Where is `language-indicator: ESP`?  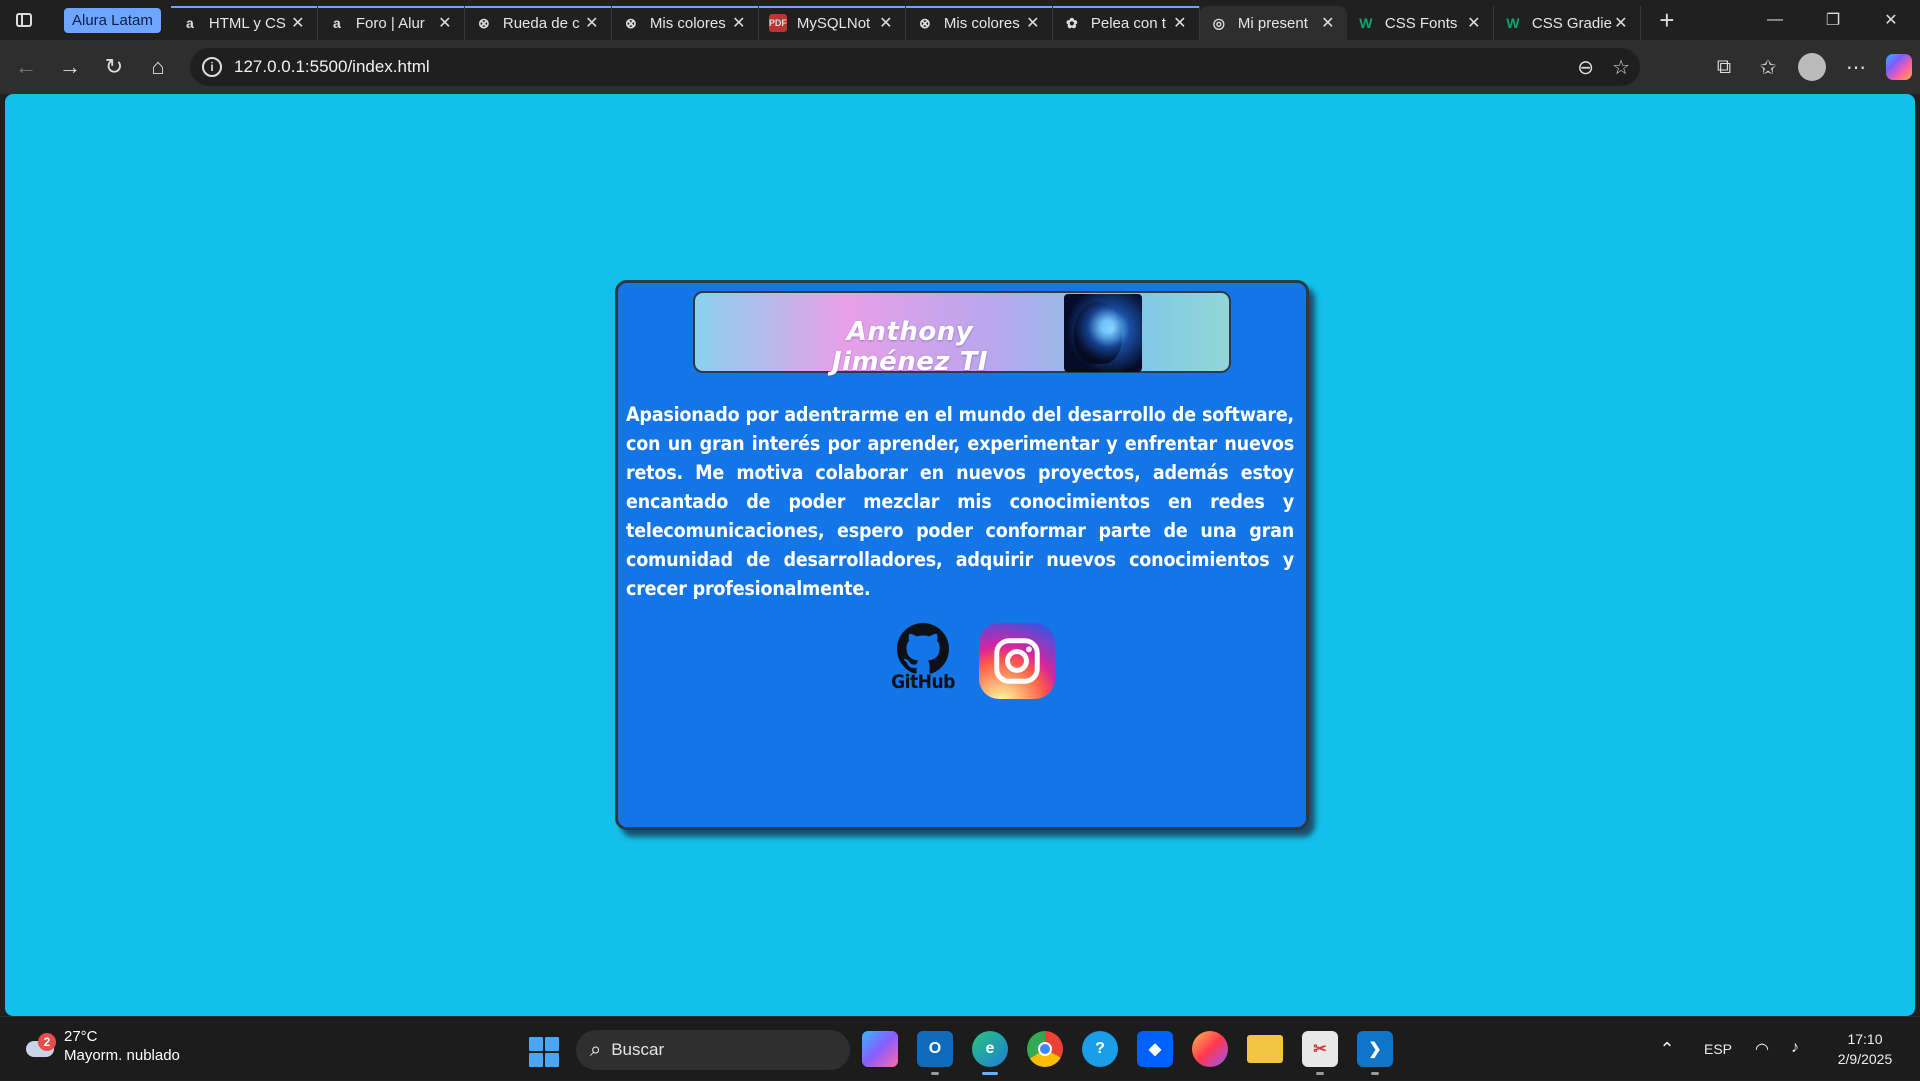 language-indicator: ESP is located at coordinates (1718, 1049).